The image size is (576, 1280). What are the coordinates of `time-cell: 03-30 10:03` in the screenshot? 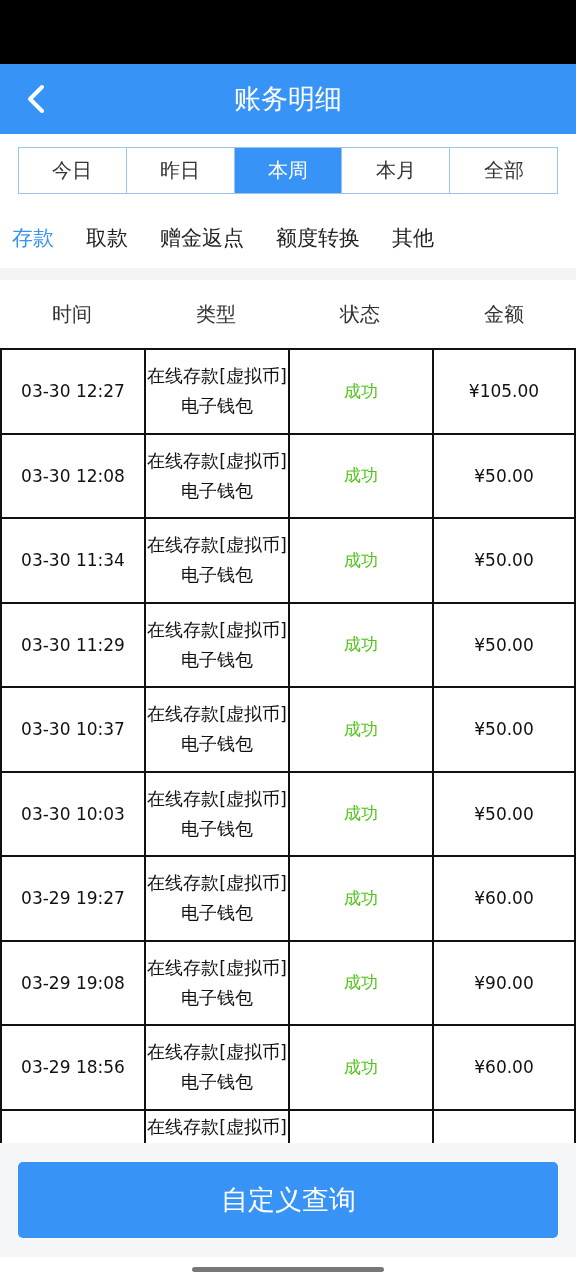 It's located at (73, 813).